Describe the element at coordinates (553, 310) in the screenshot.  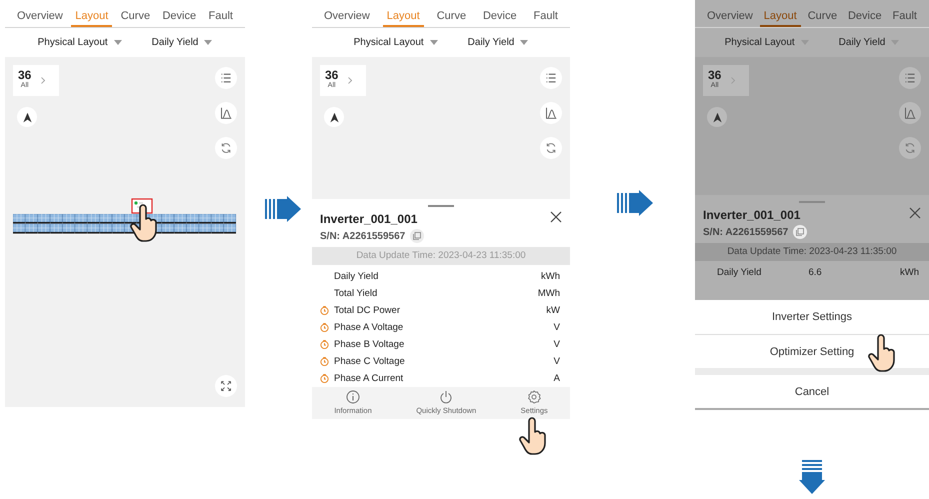
I see `metric-unit: kW` at that location.